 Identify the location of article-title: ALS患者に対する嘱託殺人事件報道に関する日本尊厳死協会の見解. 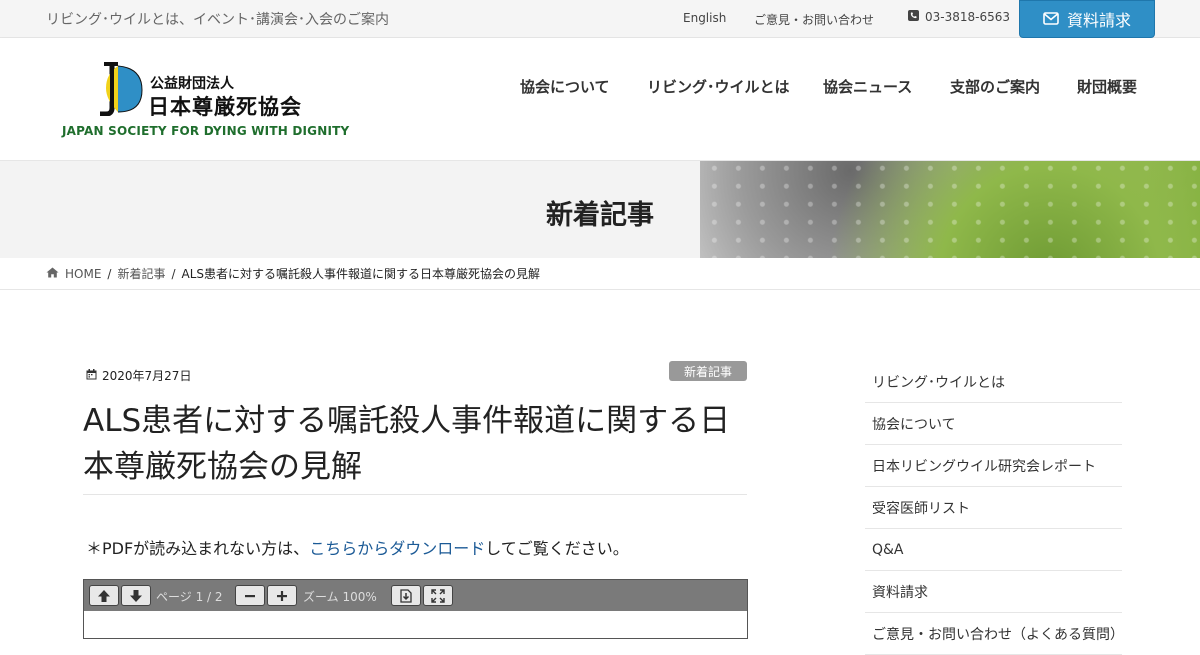
(407, 444).